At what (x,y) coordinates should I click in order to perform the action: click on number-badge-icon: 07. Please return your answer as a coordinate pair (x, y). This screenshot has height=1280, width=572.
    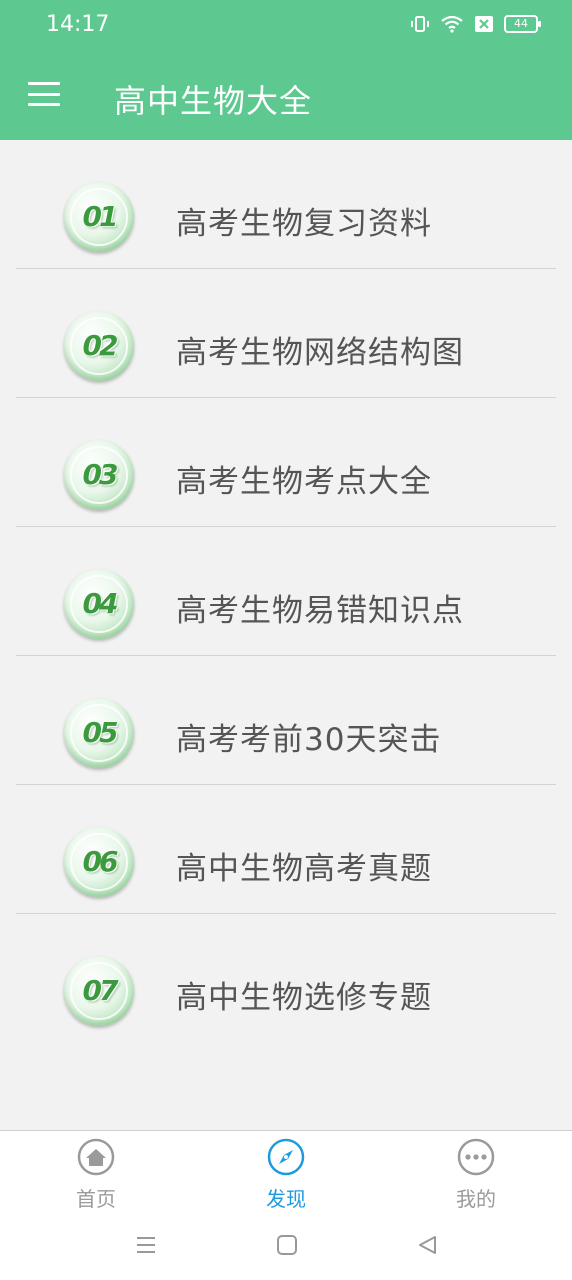
    Looking at the image, I should click on (99, 991).